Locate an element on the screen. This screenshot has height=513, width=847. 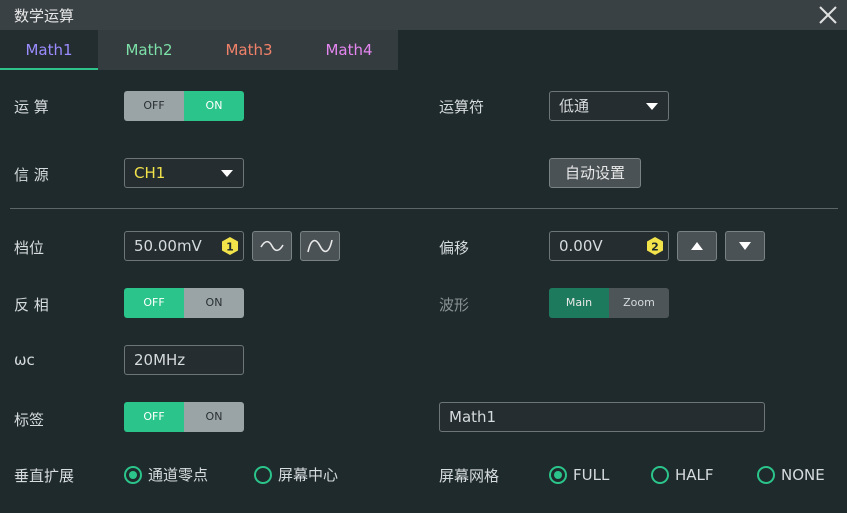
operation-off: OFF is located at coordinates (154, 106).